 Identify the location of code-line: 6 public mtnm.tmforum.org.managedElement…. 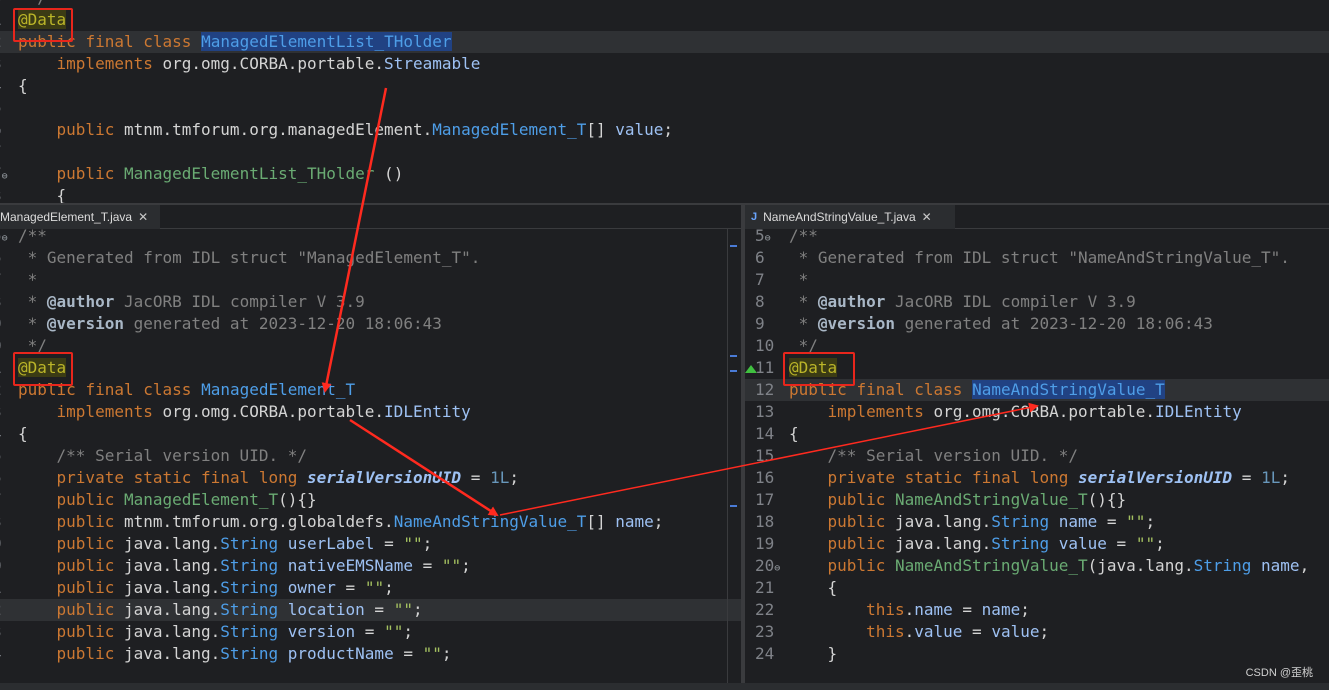
(664, 130).